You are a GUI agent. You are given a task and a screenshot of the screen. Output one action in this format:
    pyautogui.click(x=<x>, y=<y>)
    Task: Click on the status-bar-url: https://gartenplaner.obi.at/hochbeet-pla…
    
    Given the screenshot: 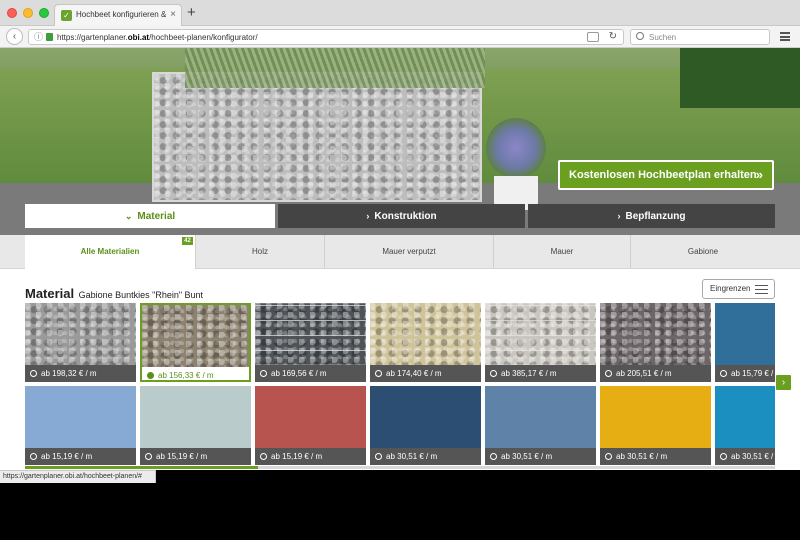 What is the action you would take?
    pyautogui.click(x=78, y=476)
    